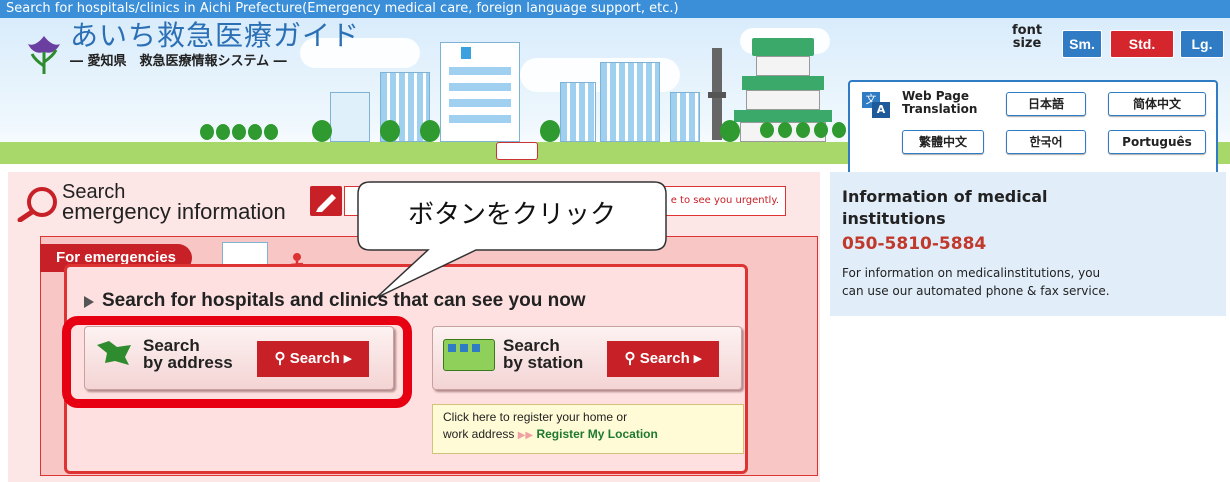 Image resolution: width=1230 pixels, height=482 pixels. What do you see at coordinates (1157, 142) in the screenshot?
I see `lang-portuguese-button: Português` at bounding box center [1157, 142].